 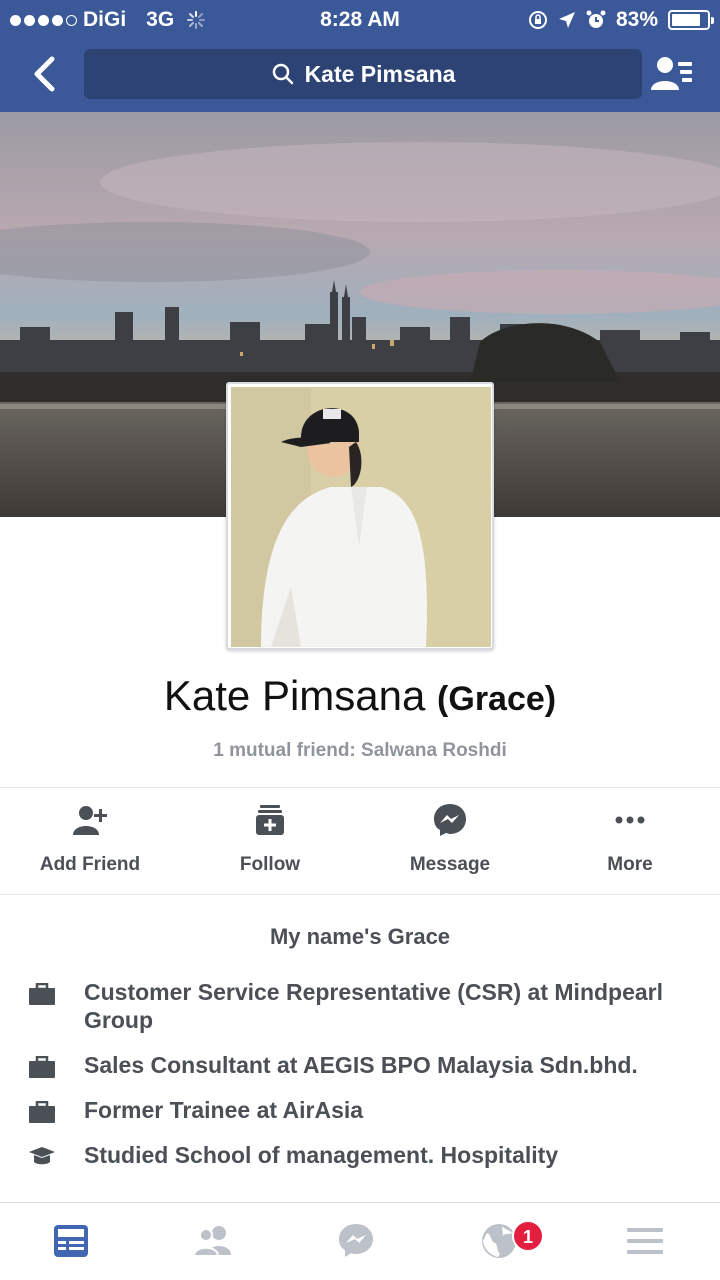 I want to click on tab-bar, so click(x=360, y=1241).